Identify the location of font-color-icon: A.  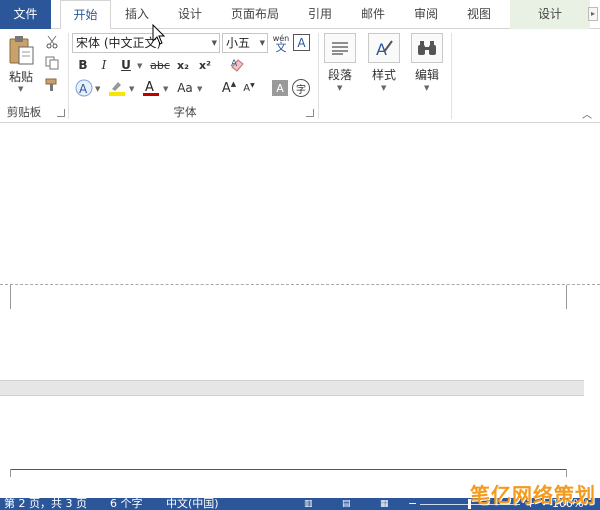
(151, 88).